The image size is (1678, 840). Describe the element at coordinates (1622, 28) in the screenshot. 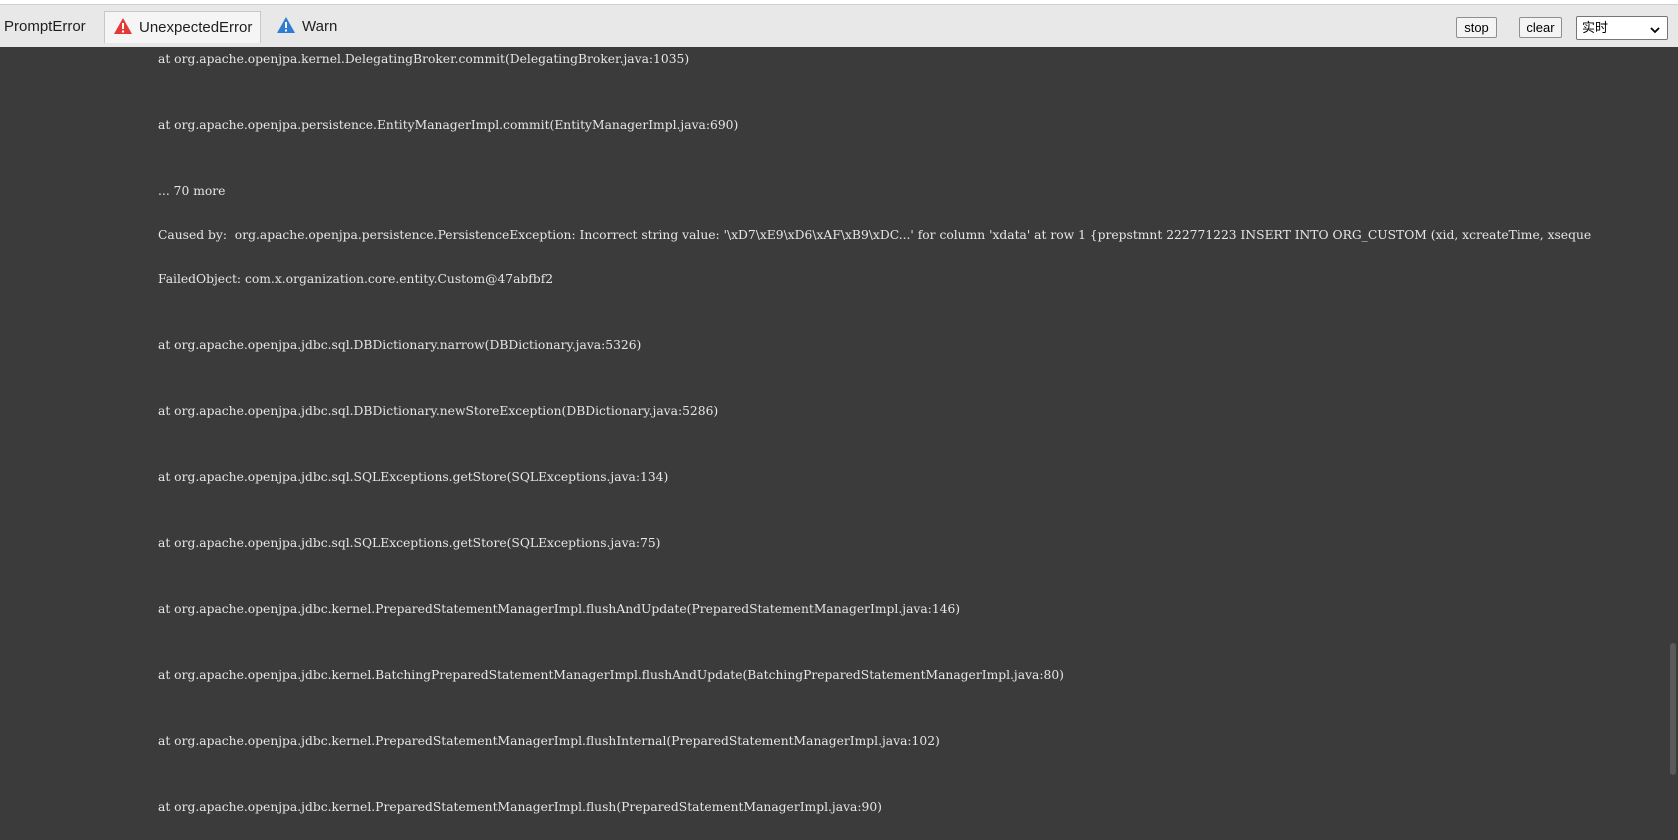

I see `mode-select: 实时` at that location.